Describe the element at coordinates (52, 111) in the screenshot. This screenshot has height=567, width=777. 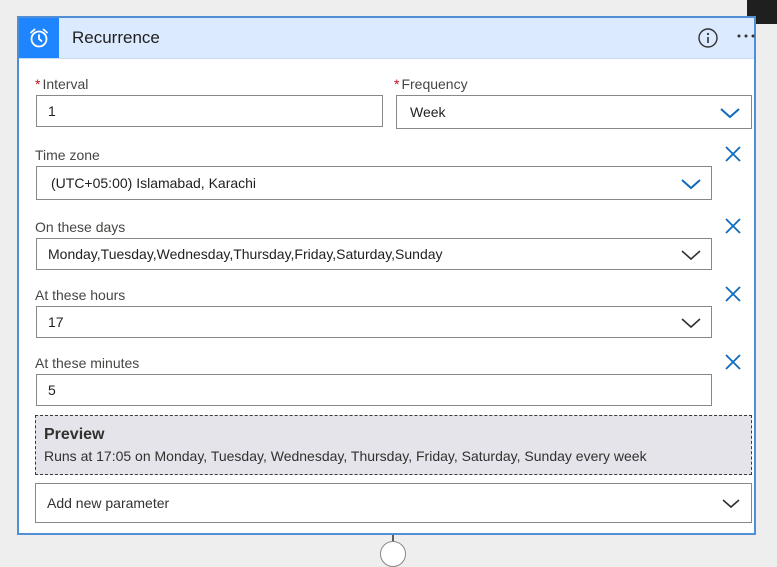
I see `interval-value: 1` at that location.